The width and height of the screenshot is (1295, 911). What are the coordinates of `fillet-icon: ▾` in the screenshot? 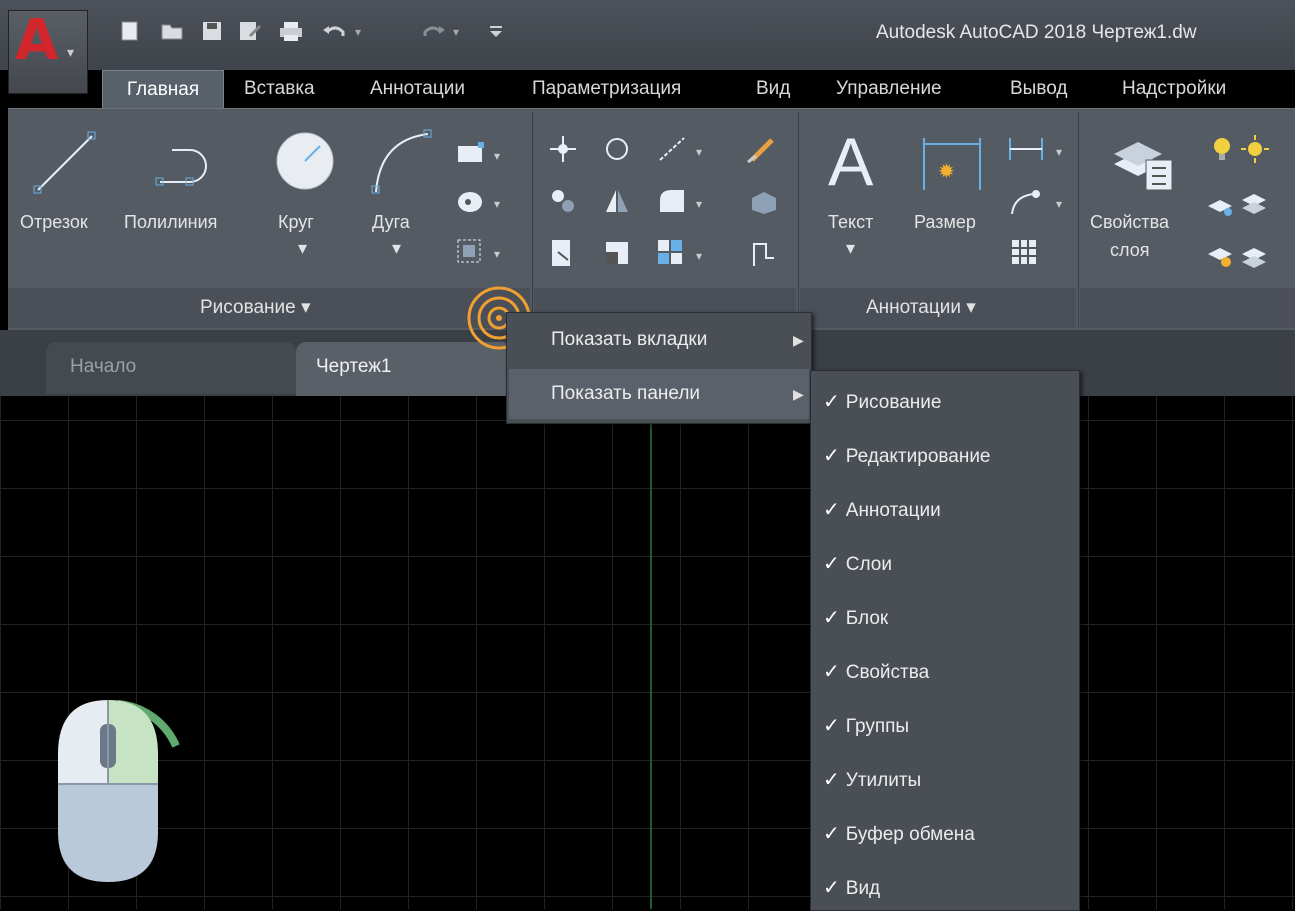 It's located at (684, 203).